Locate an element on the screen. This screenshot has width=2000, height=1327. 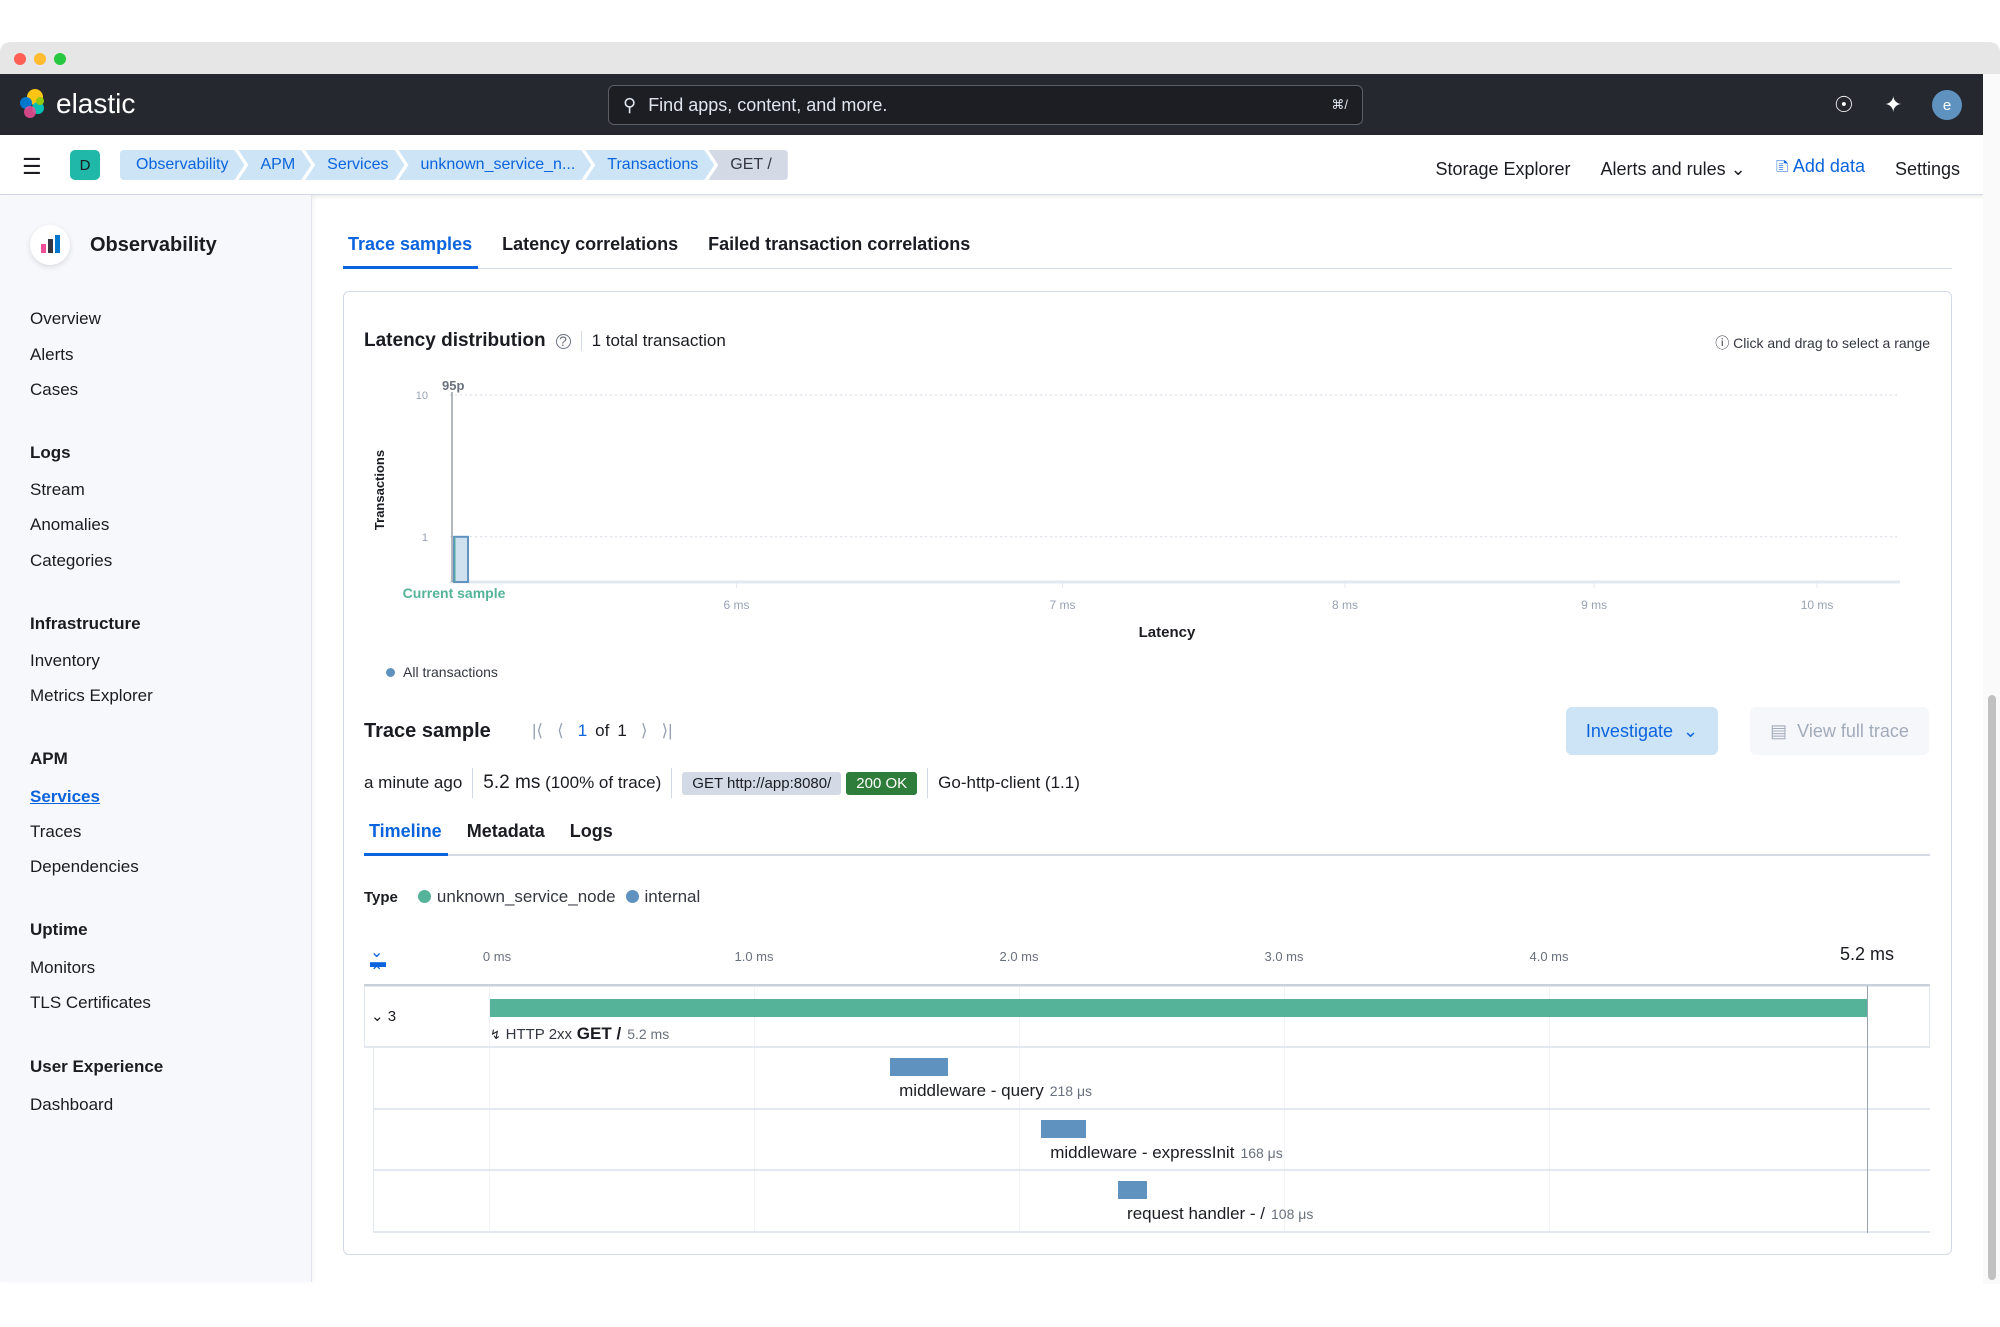
add-data-label: Add data is located at coordinates (1828, 166).